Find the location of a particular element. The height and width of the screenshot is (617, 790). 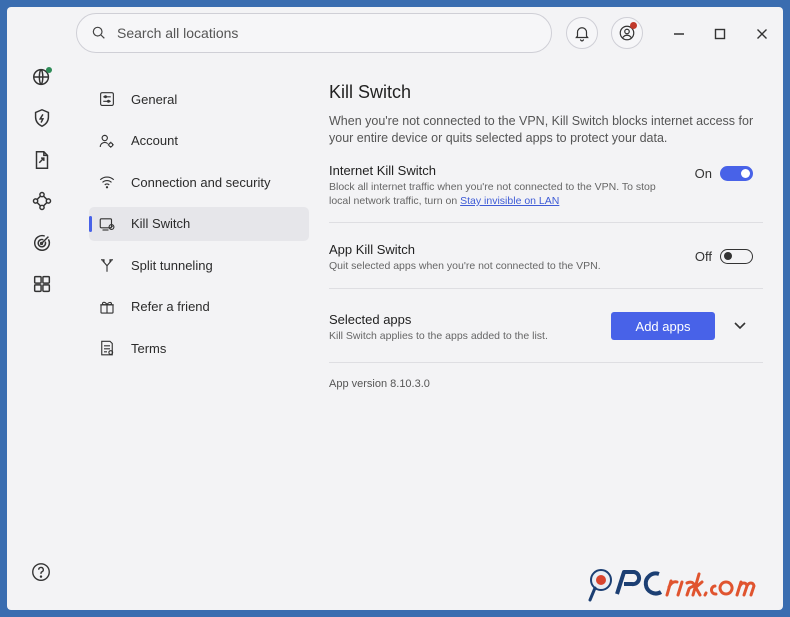

internet-kill-switch-toggle-group: On is located at coordinates (724, 173).